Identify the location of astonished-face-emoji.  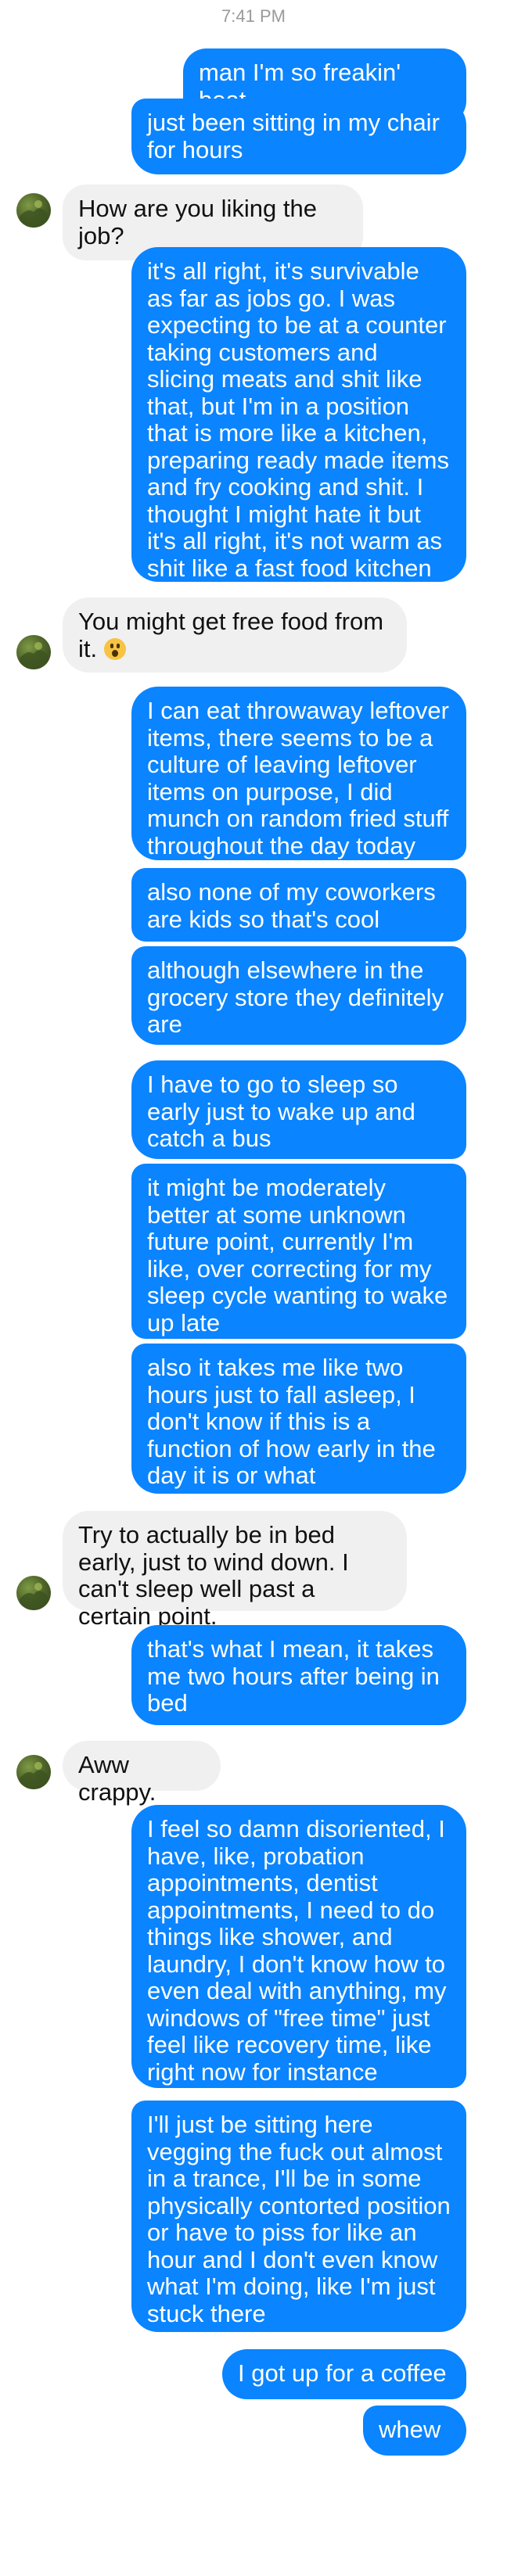
(115, 648).